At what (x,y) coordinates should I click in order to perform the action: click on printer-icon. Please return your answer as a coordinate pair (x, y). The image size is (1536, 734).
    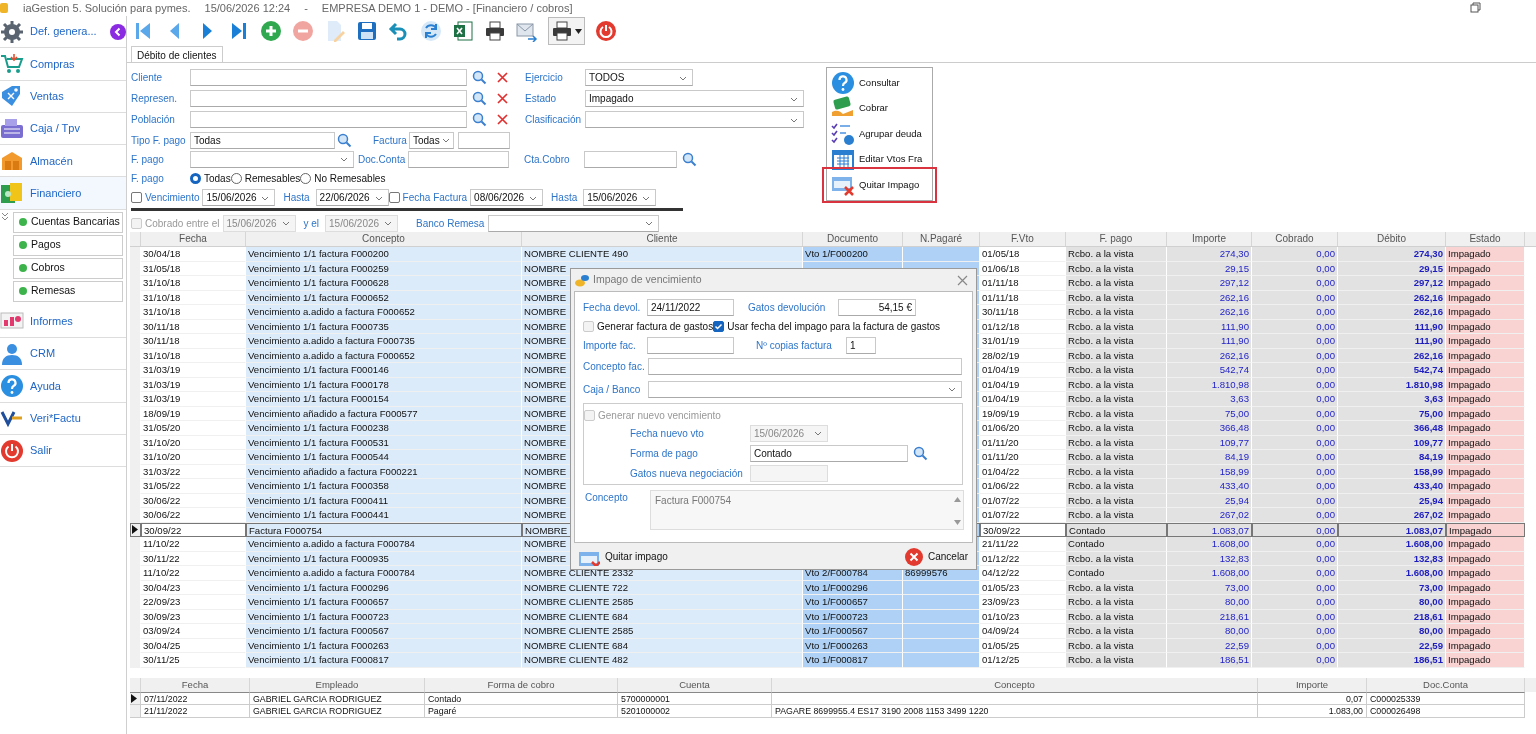
    Looking at the image, I should click on (495, 31).